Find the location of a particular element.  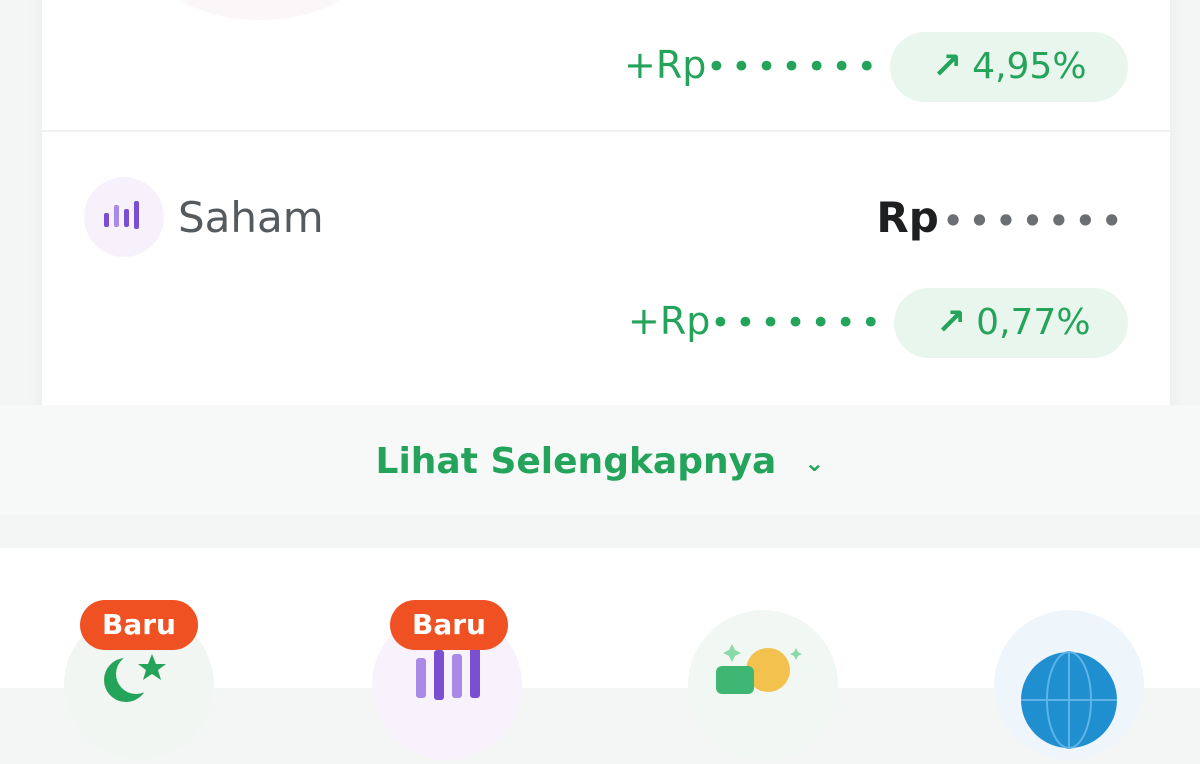

change-percent-value: 4,95% is located at coordinates (1029, 66).